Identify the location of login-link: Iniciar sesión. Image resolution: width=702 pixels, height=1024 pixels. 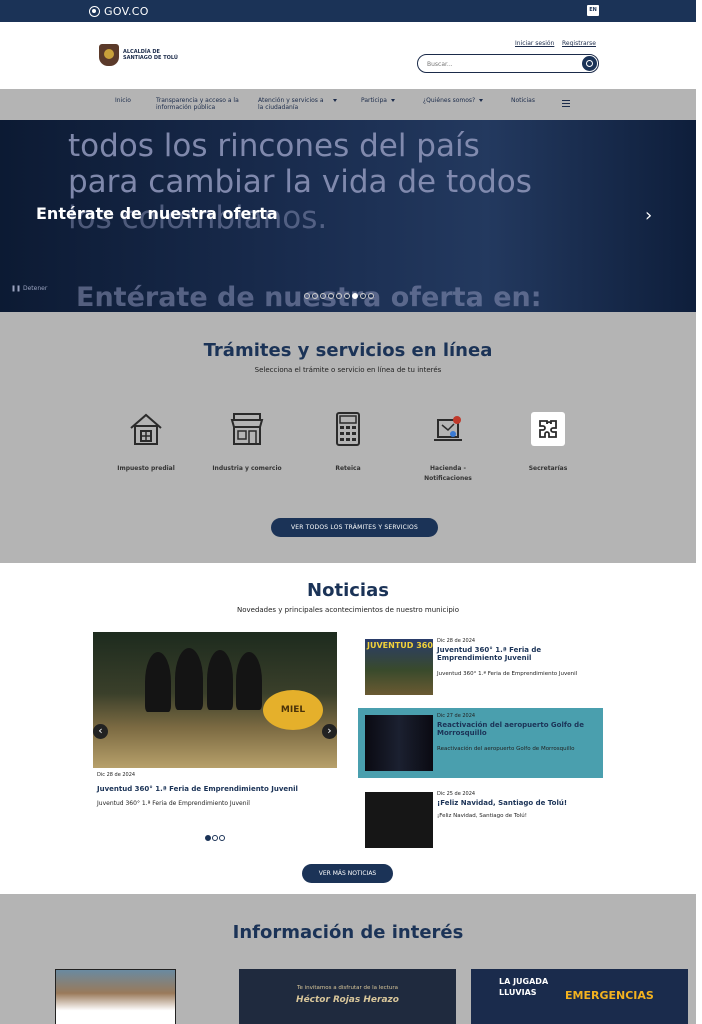
(534, 43).